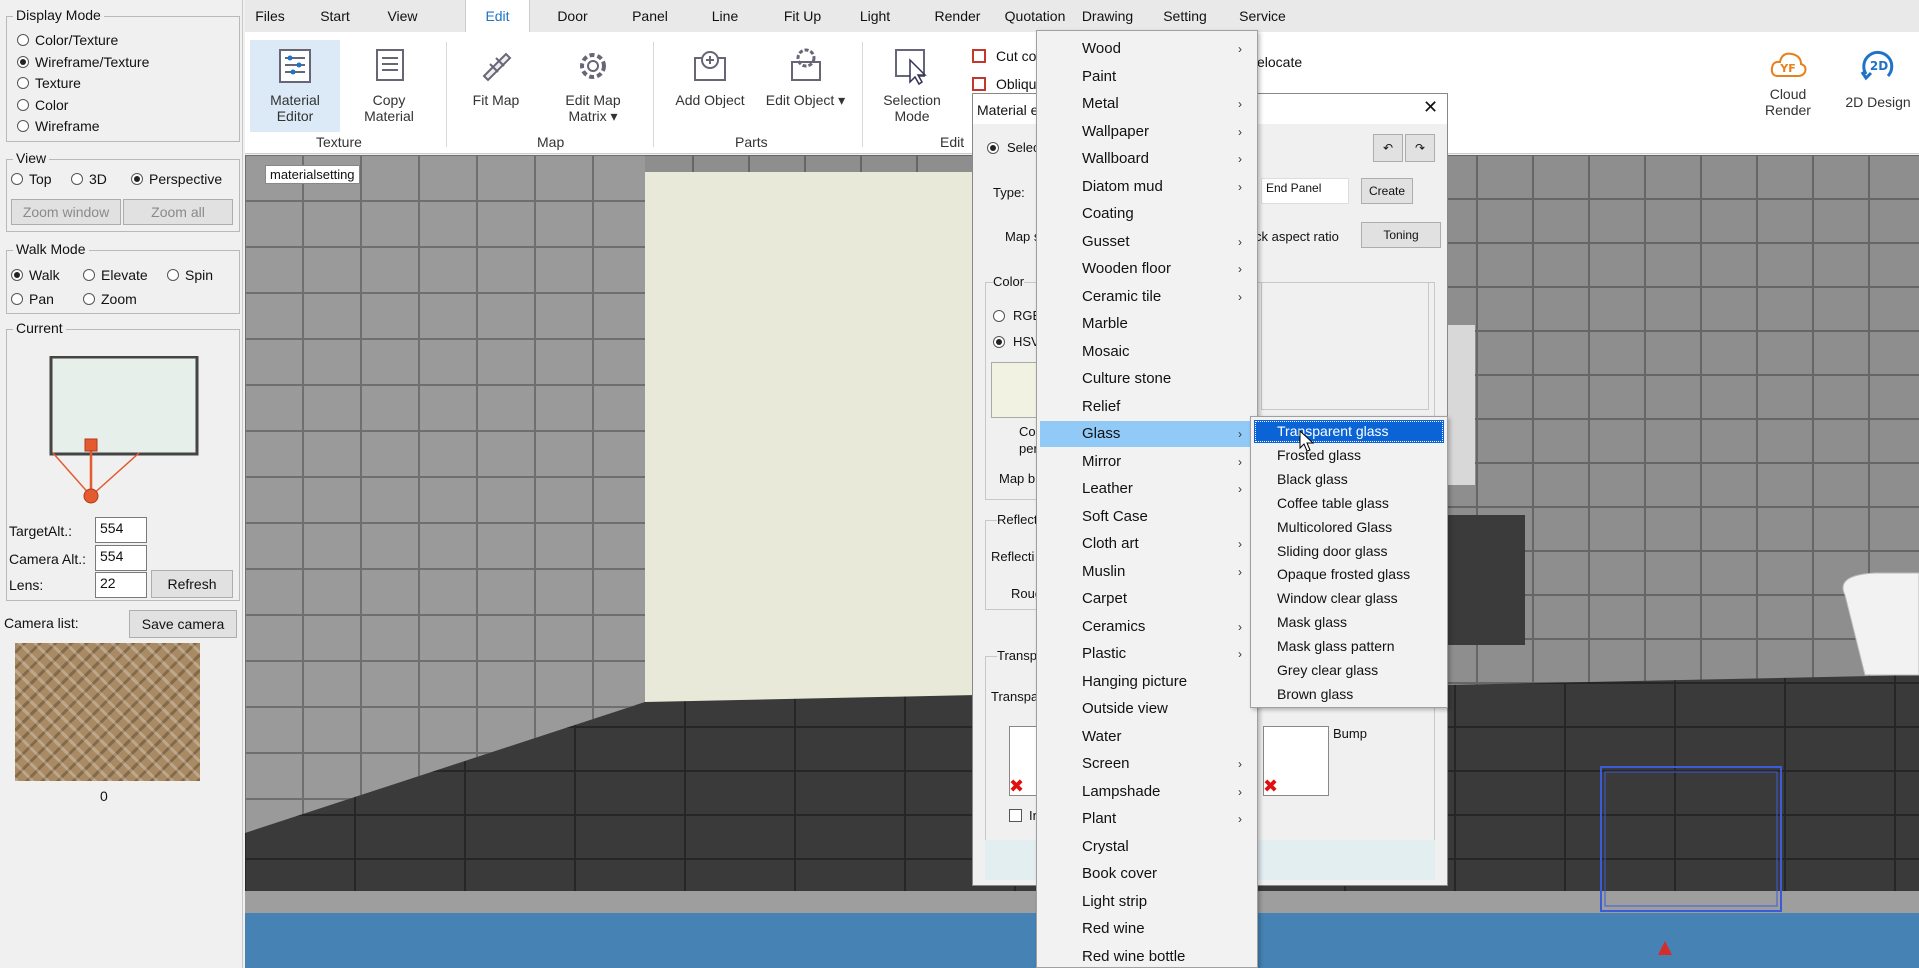 This screenshot has height=968, width=1919. What do you see at coordinates (1878, 92) in the screenshot?
I see `2d-design-button: 2D 2D Design` at bounding box center [1878, 92].